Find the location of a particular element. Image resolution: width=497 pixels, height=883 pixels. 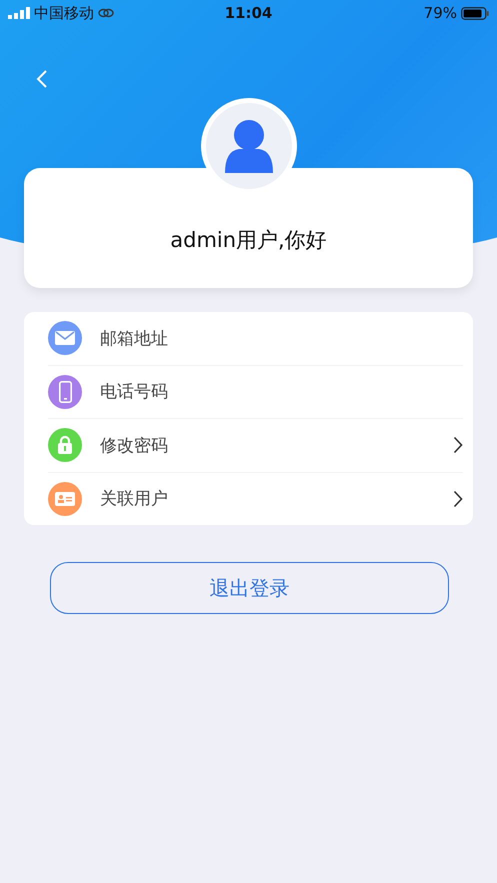

battery-percent: 79% is located at coordinates (440, 13).